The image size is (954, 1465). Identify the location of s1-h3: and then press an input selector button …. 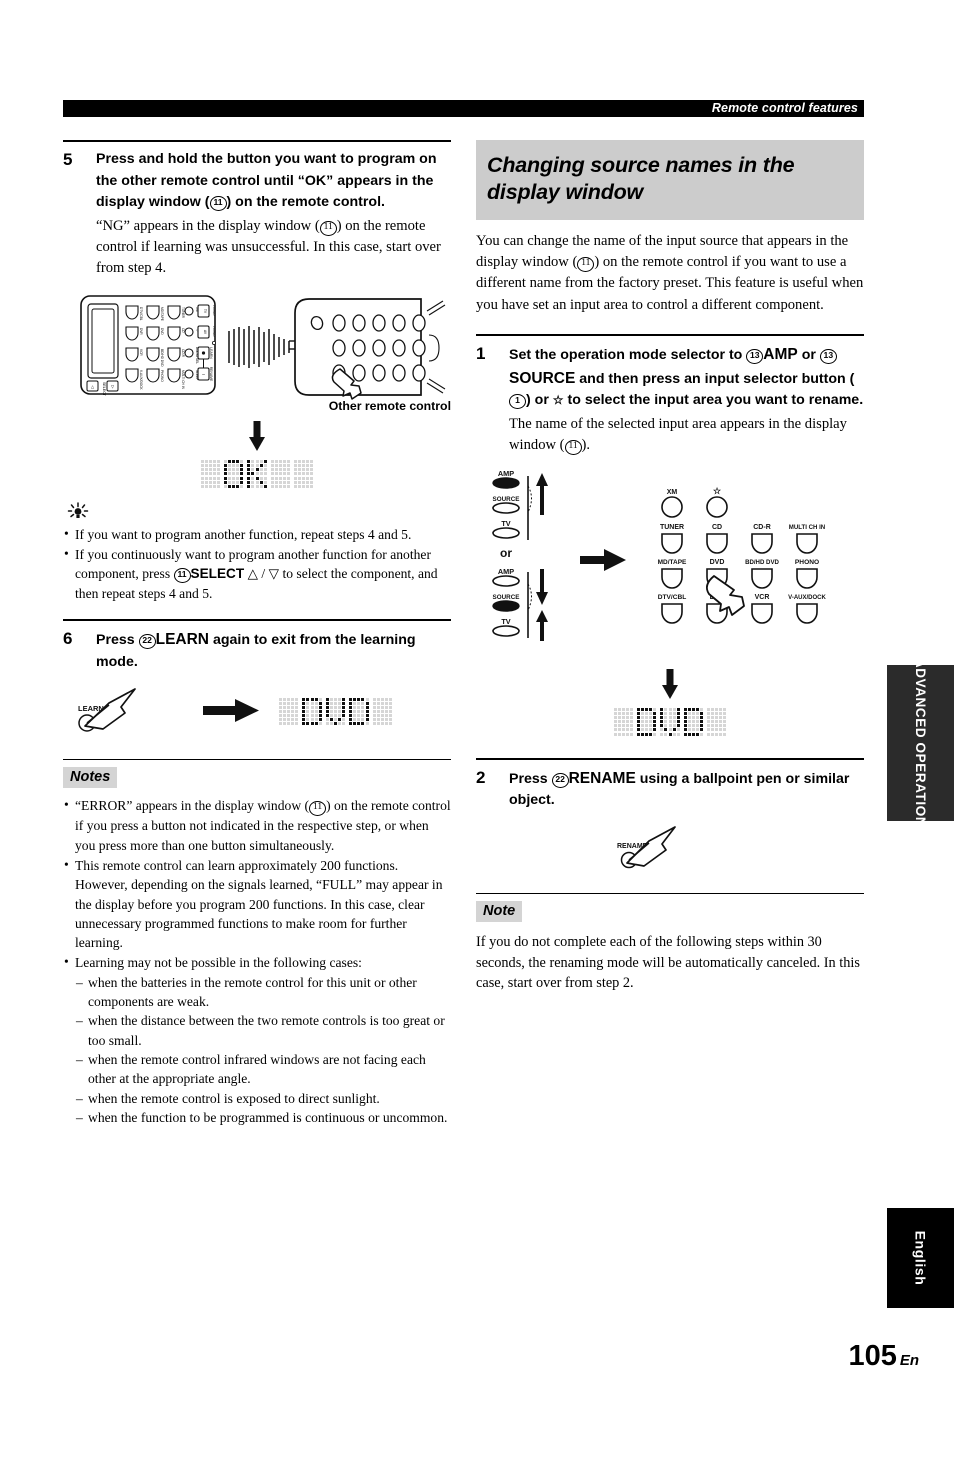
(715, 378).